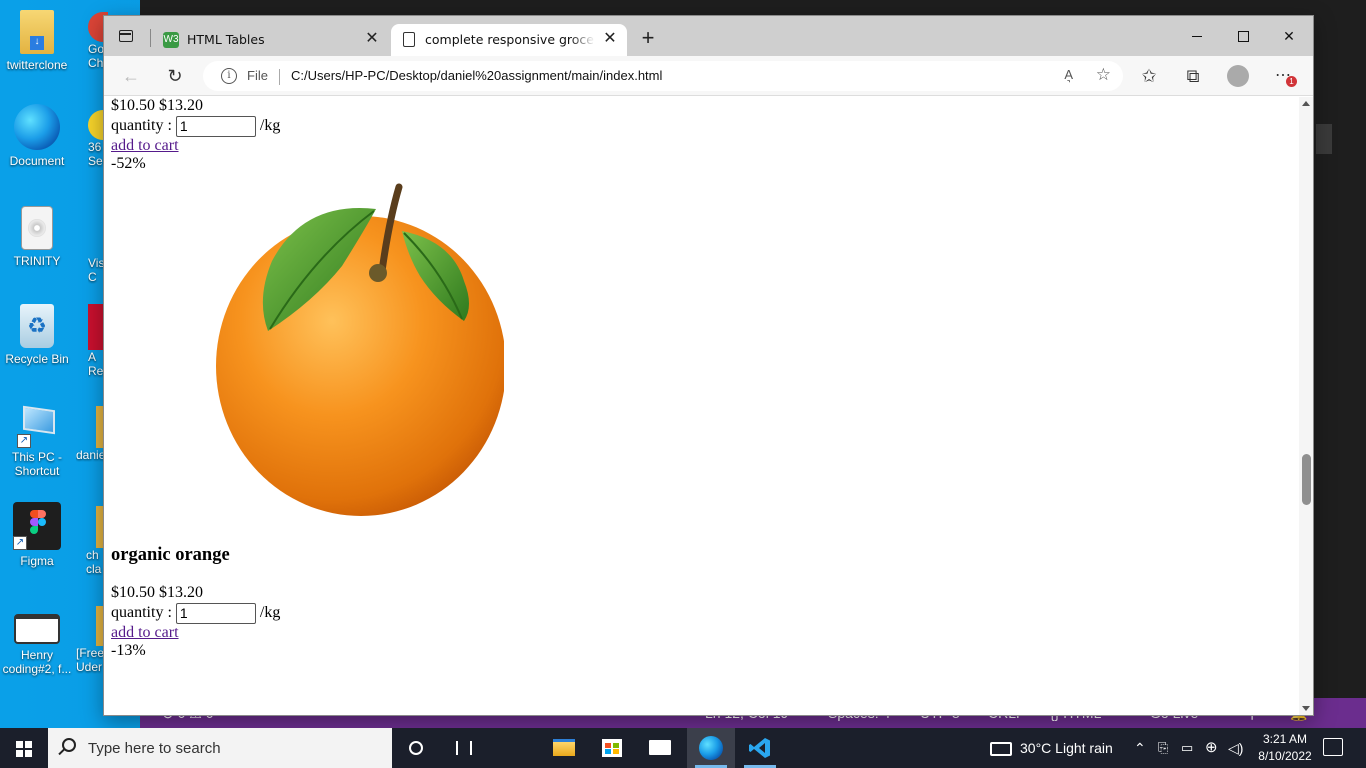  Describe the element at coordinates (91, 455) in the screenshot. I see `desktop-icon-label: danie` at that location.